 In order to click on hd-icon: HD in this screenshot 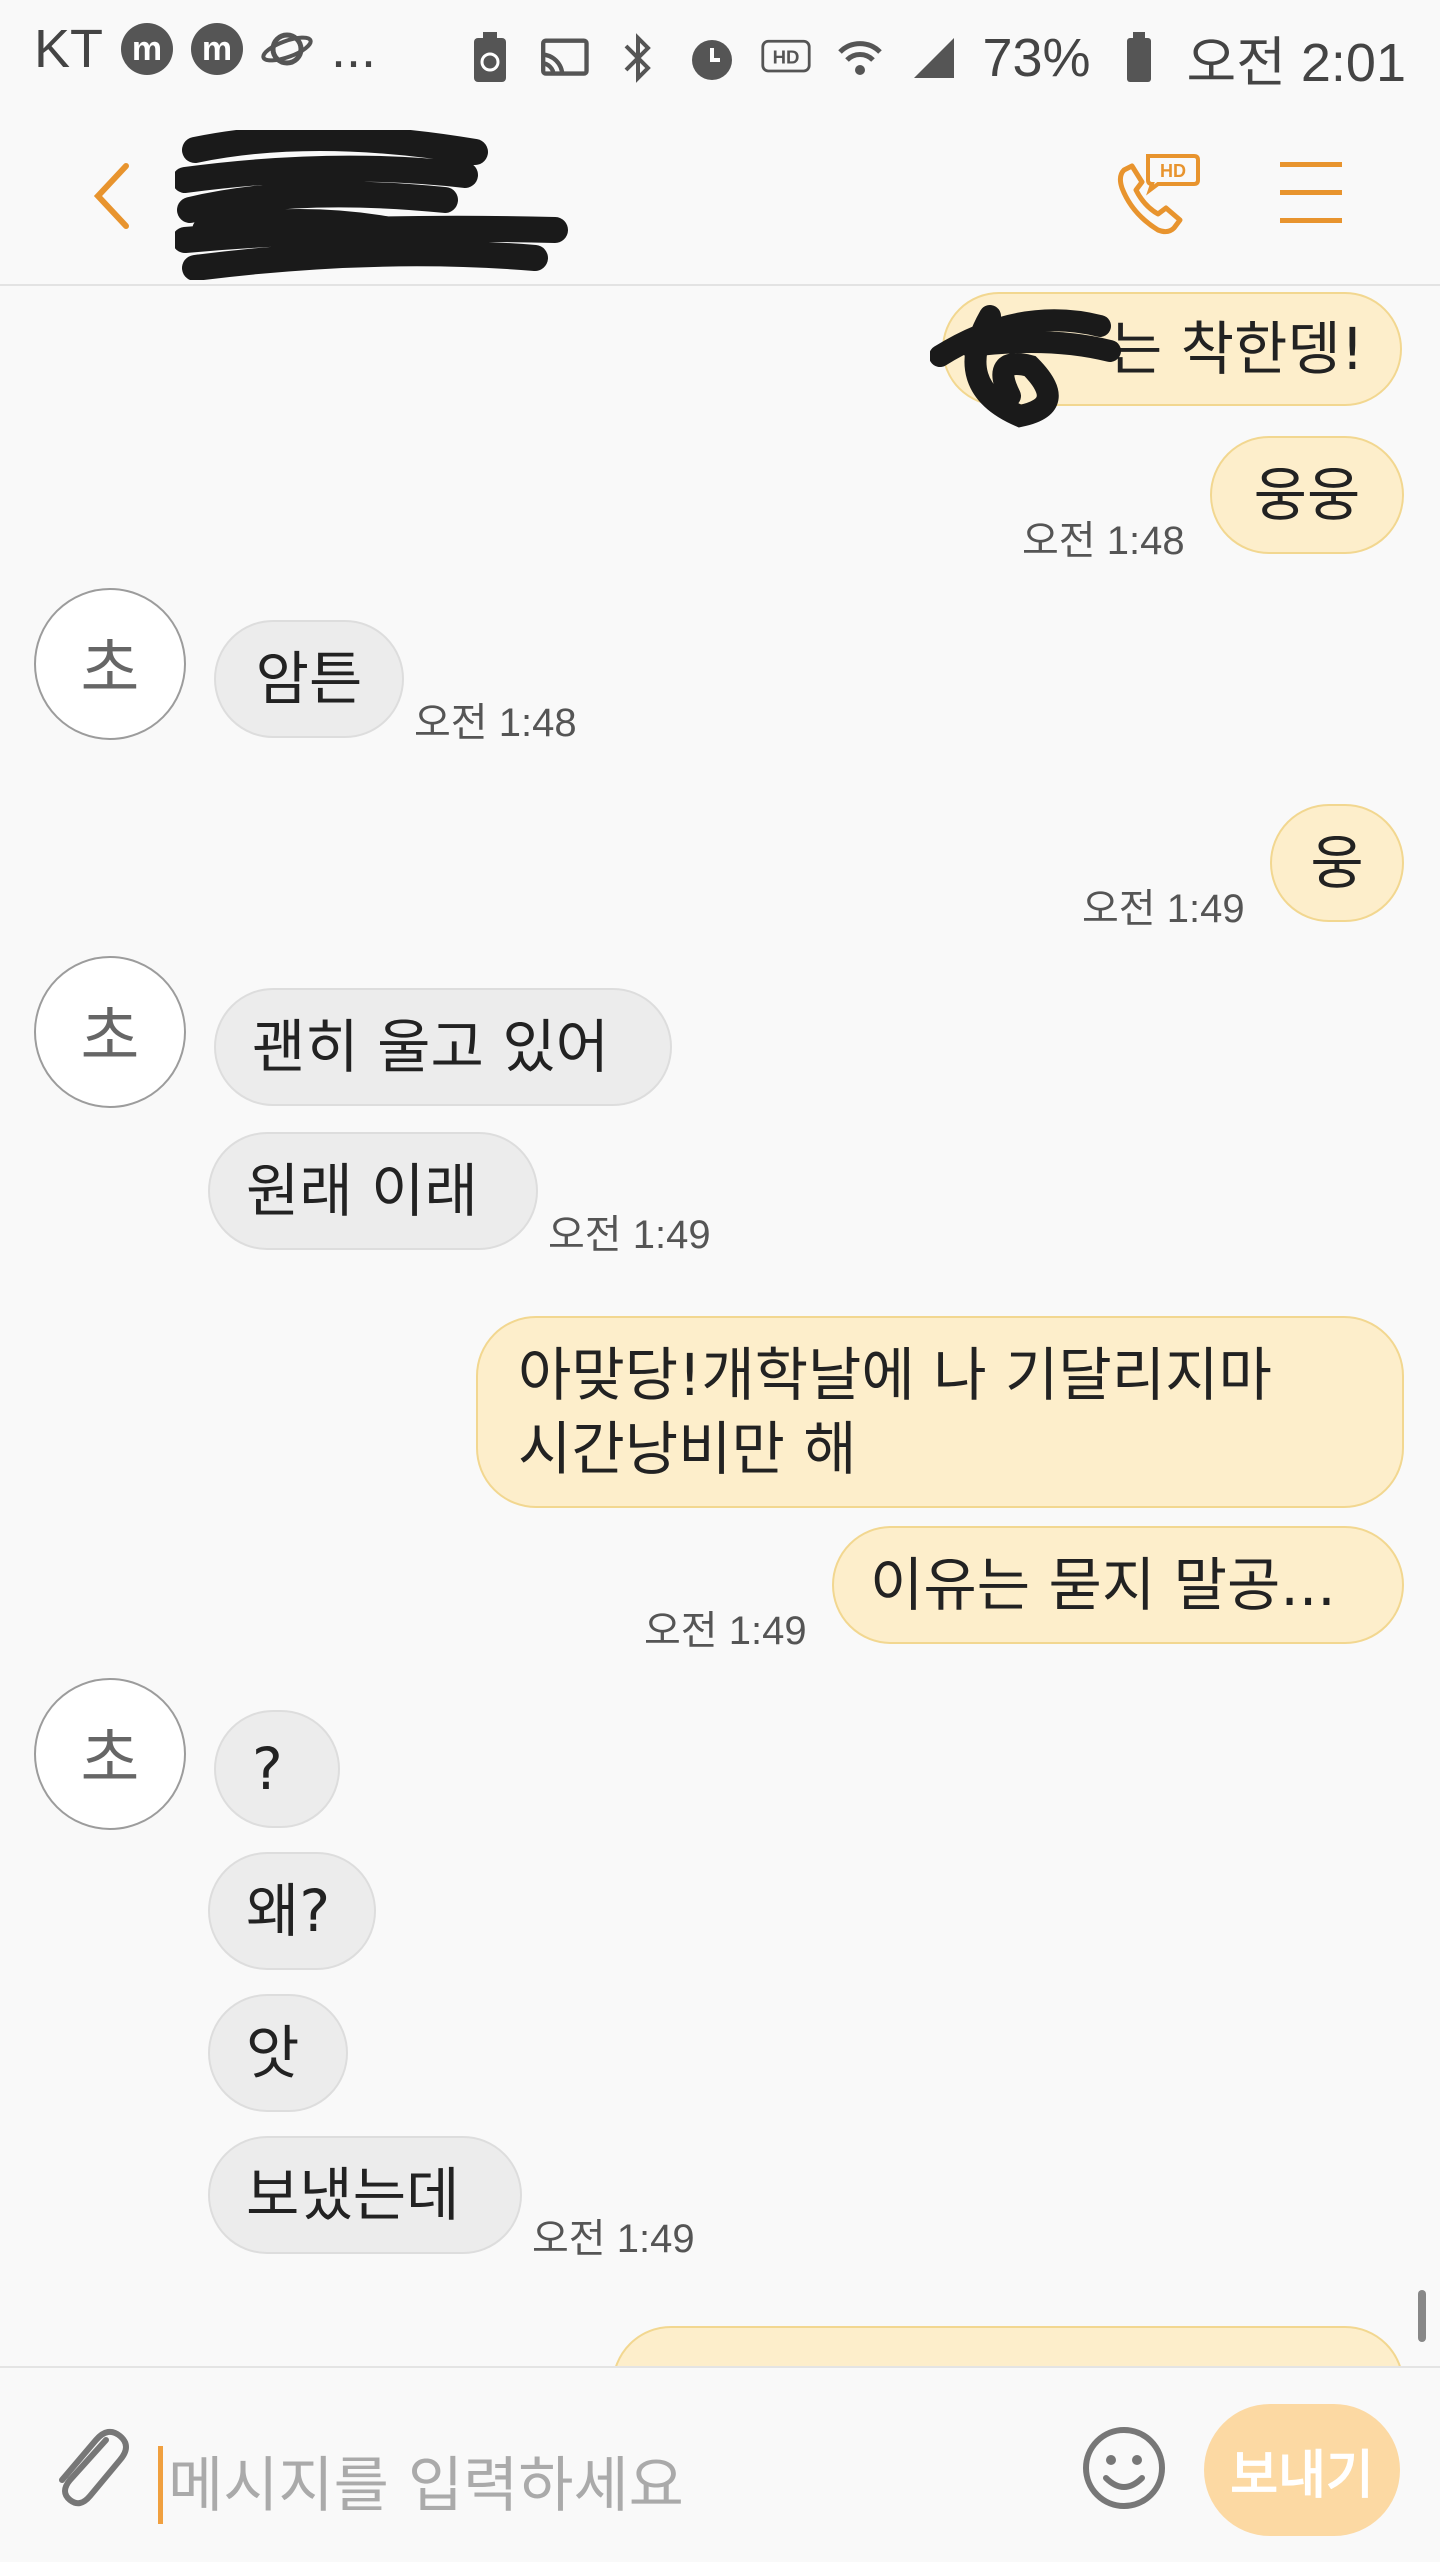, I will do `click(786, 58)`.